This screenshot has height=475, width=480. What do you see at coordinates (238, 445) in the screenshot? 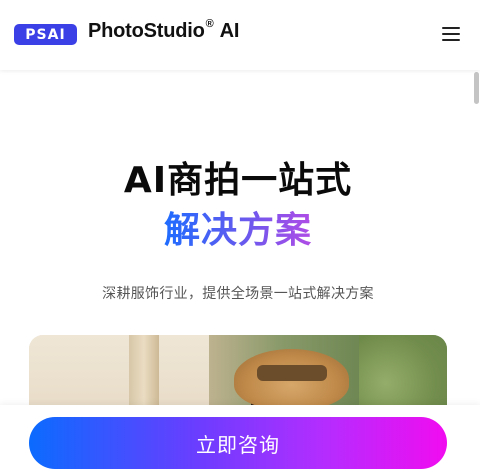
I see `consult-now-label: 立即咨询` at bounding box center [238, 445].